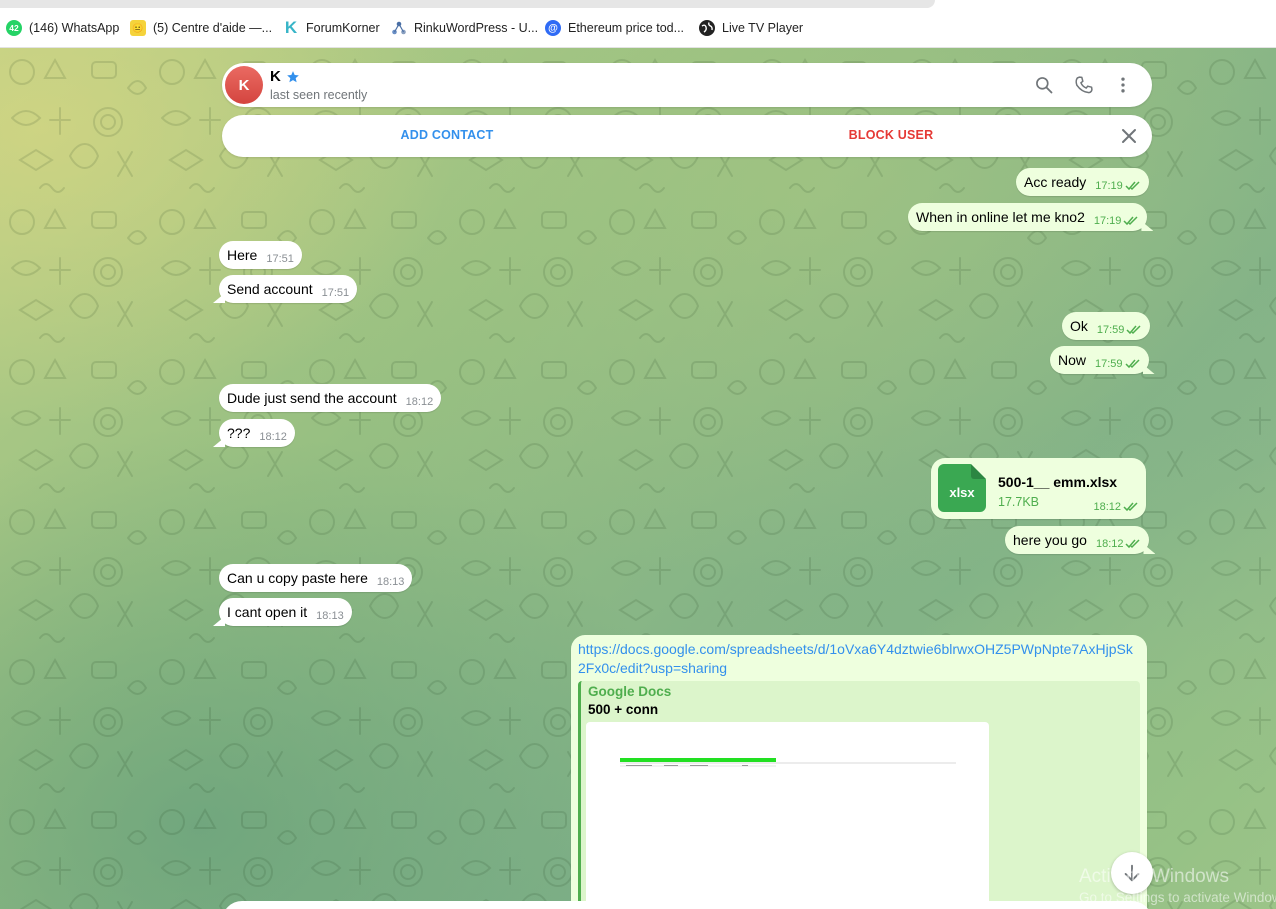 The width and height of the screenshot is (1276, 909). Describe the element at coordinates (242, 255) in the screenshot. I see `message-text: Here` at that location.